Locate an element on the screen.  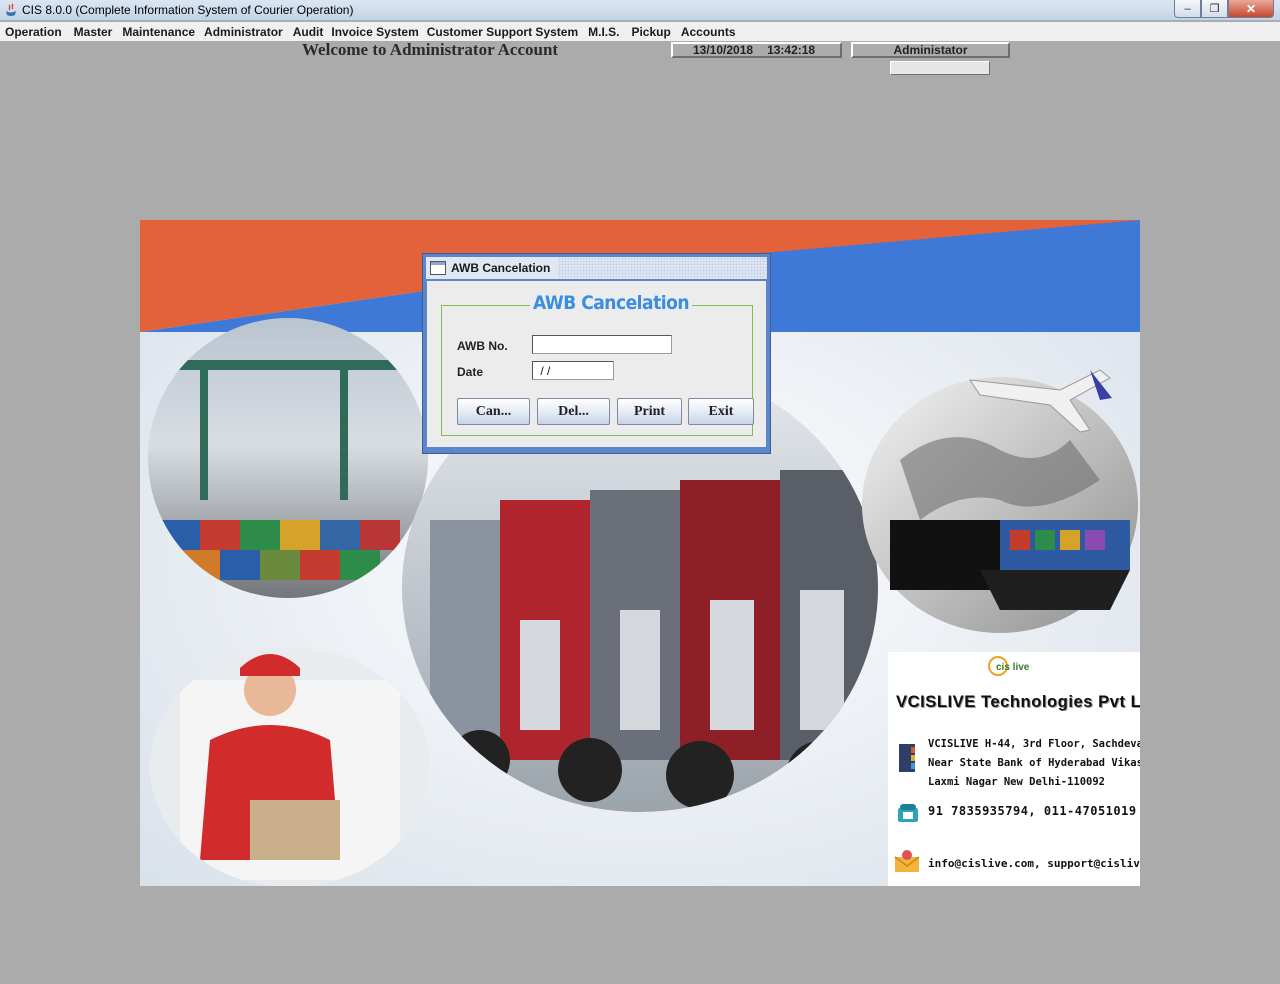
user-display: Administator is located at coordinates (930, 50).